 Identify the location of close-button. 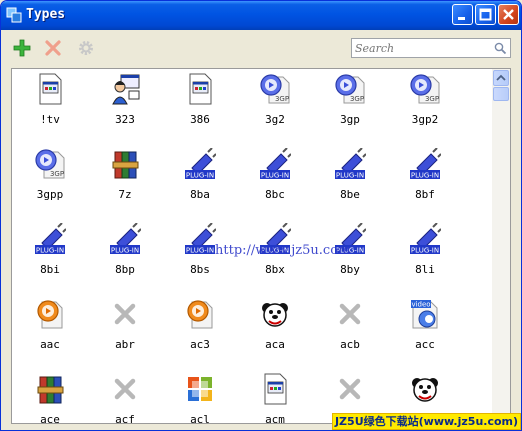
(508, 14).